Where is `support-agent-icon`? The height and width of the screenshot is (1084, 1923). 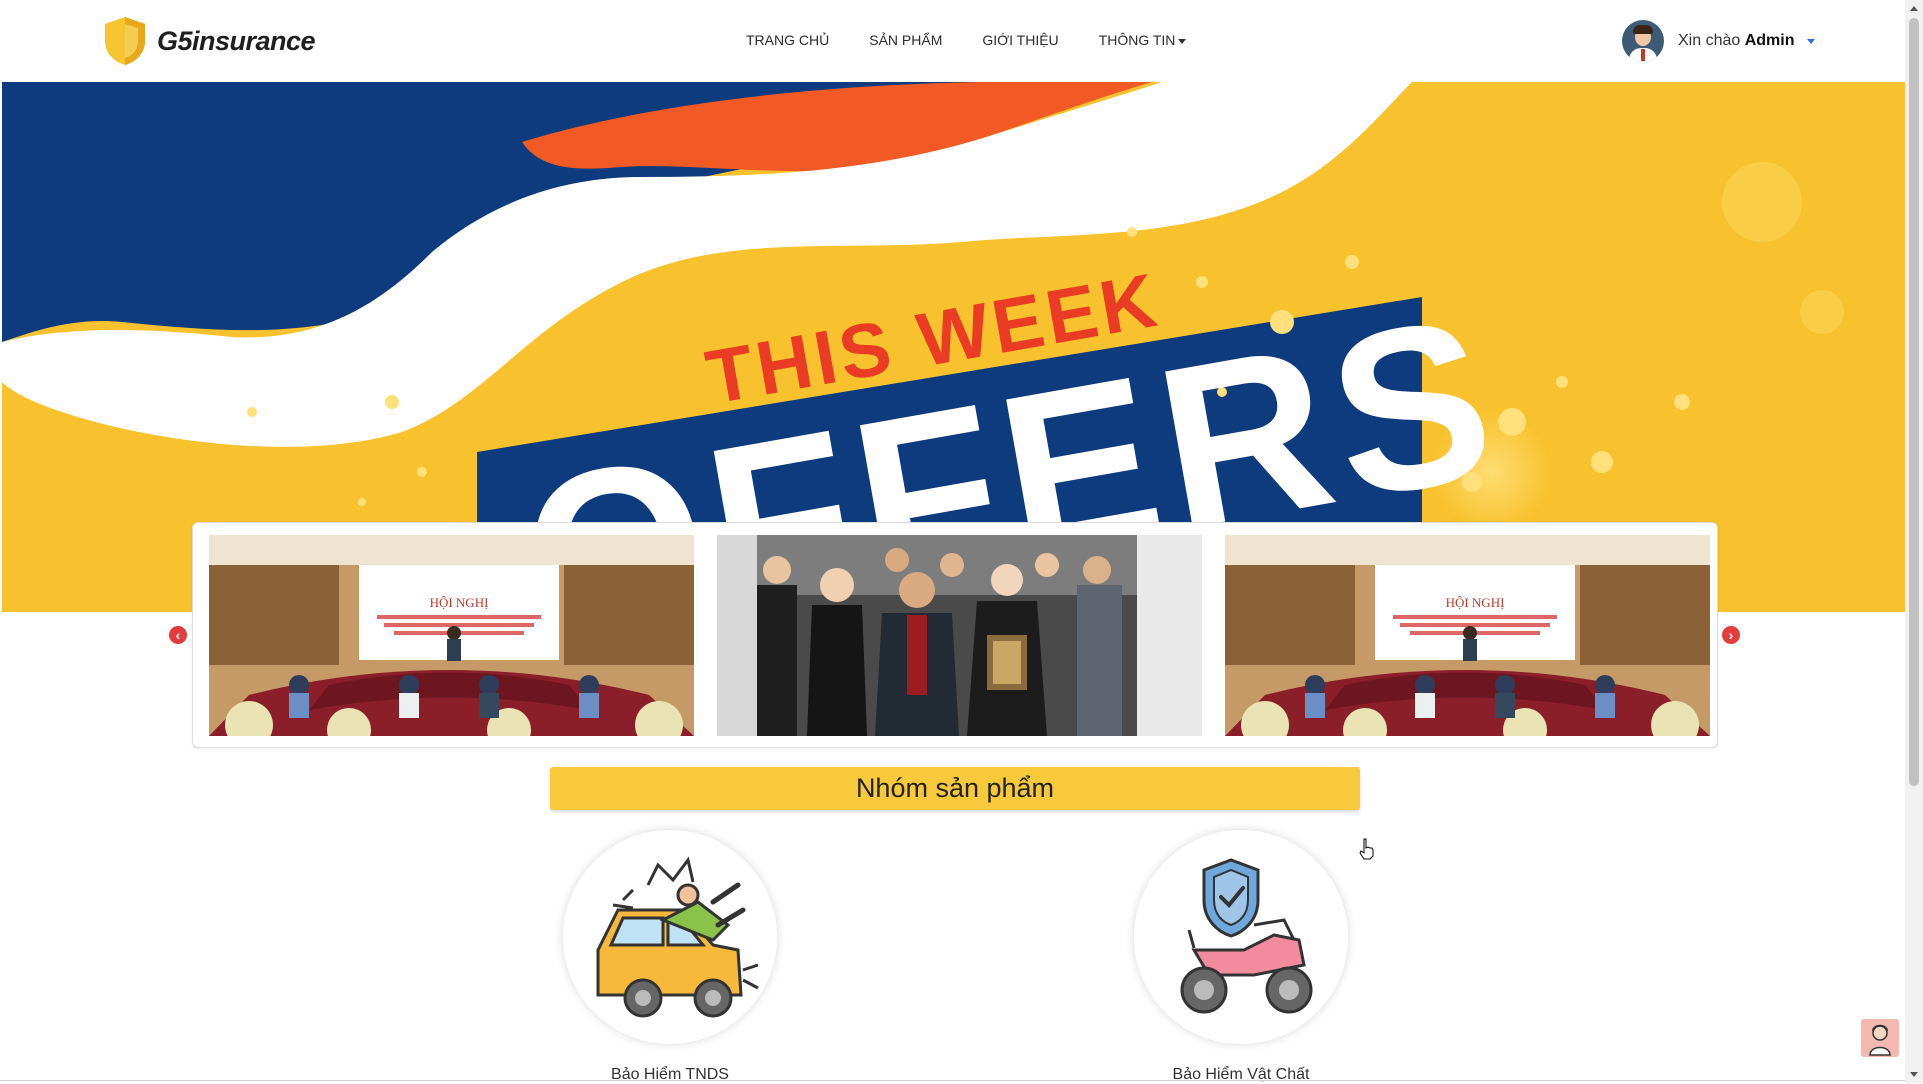
support-agent-icon is located at coordinates (1880, 1040).